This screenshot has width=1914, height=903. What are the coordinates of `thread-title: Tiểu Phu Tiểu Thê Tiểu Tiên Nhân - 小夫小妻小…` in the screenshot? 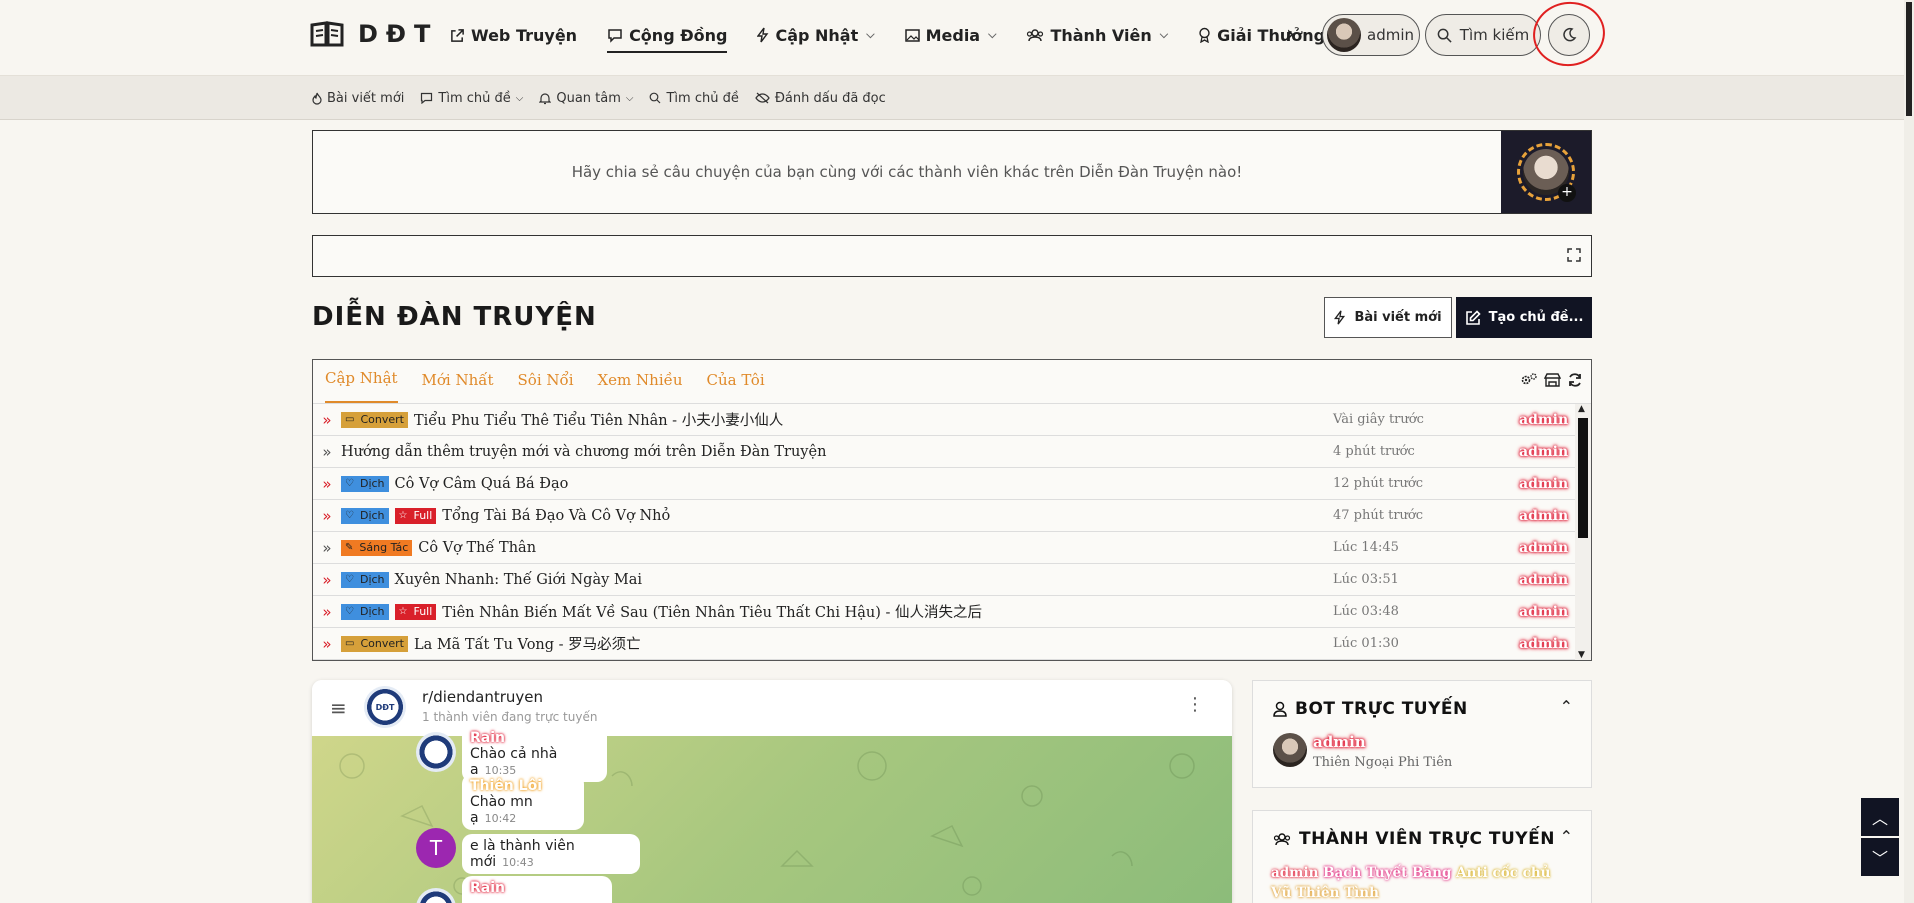 It's located at (598, 419).